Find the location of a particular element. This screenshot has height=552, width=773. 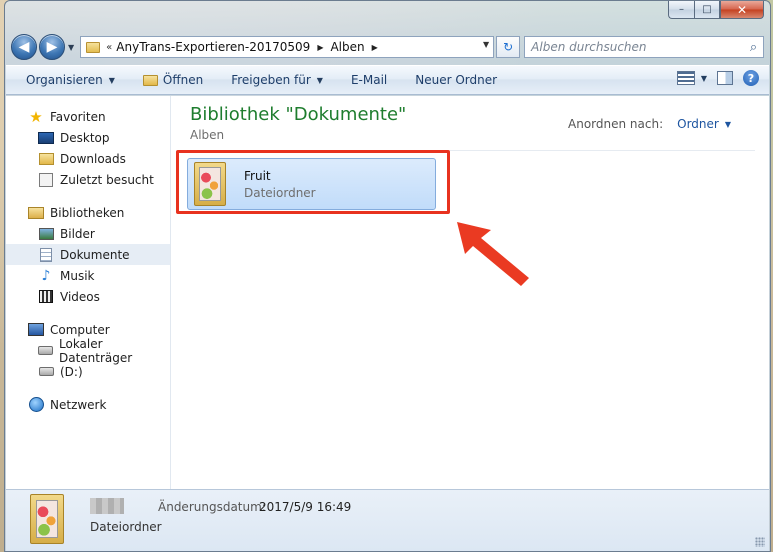

sidebar-item-libraries: Bibliotheken is located at coordinates (88, 212).